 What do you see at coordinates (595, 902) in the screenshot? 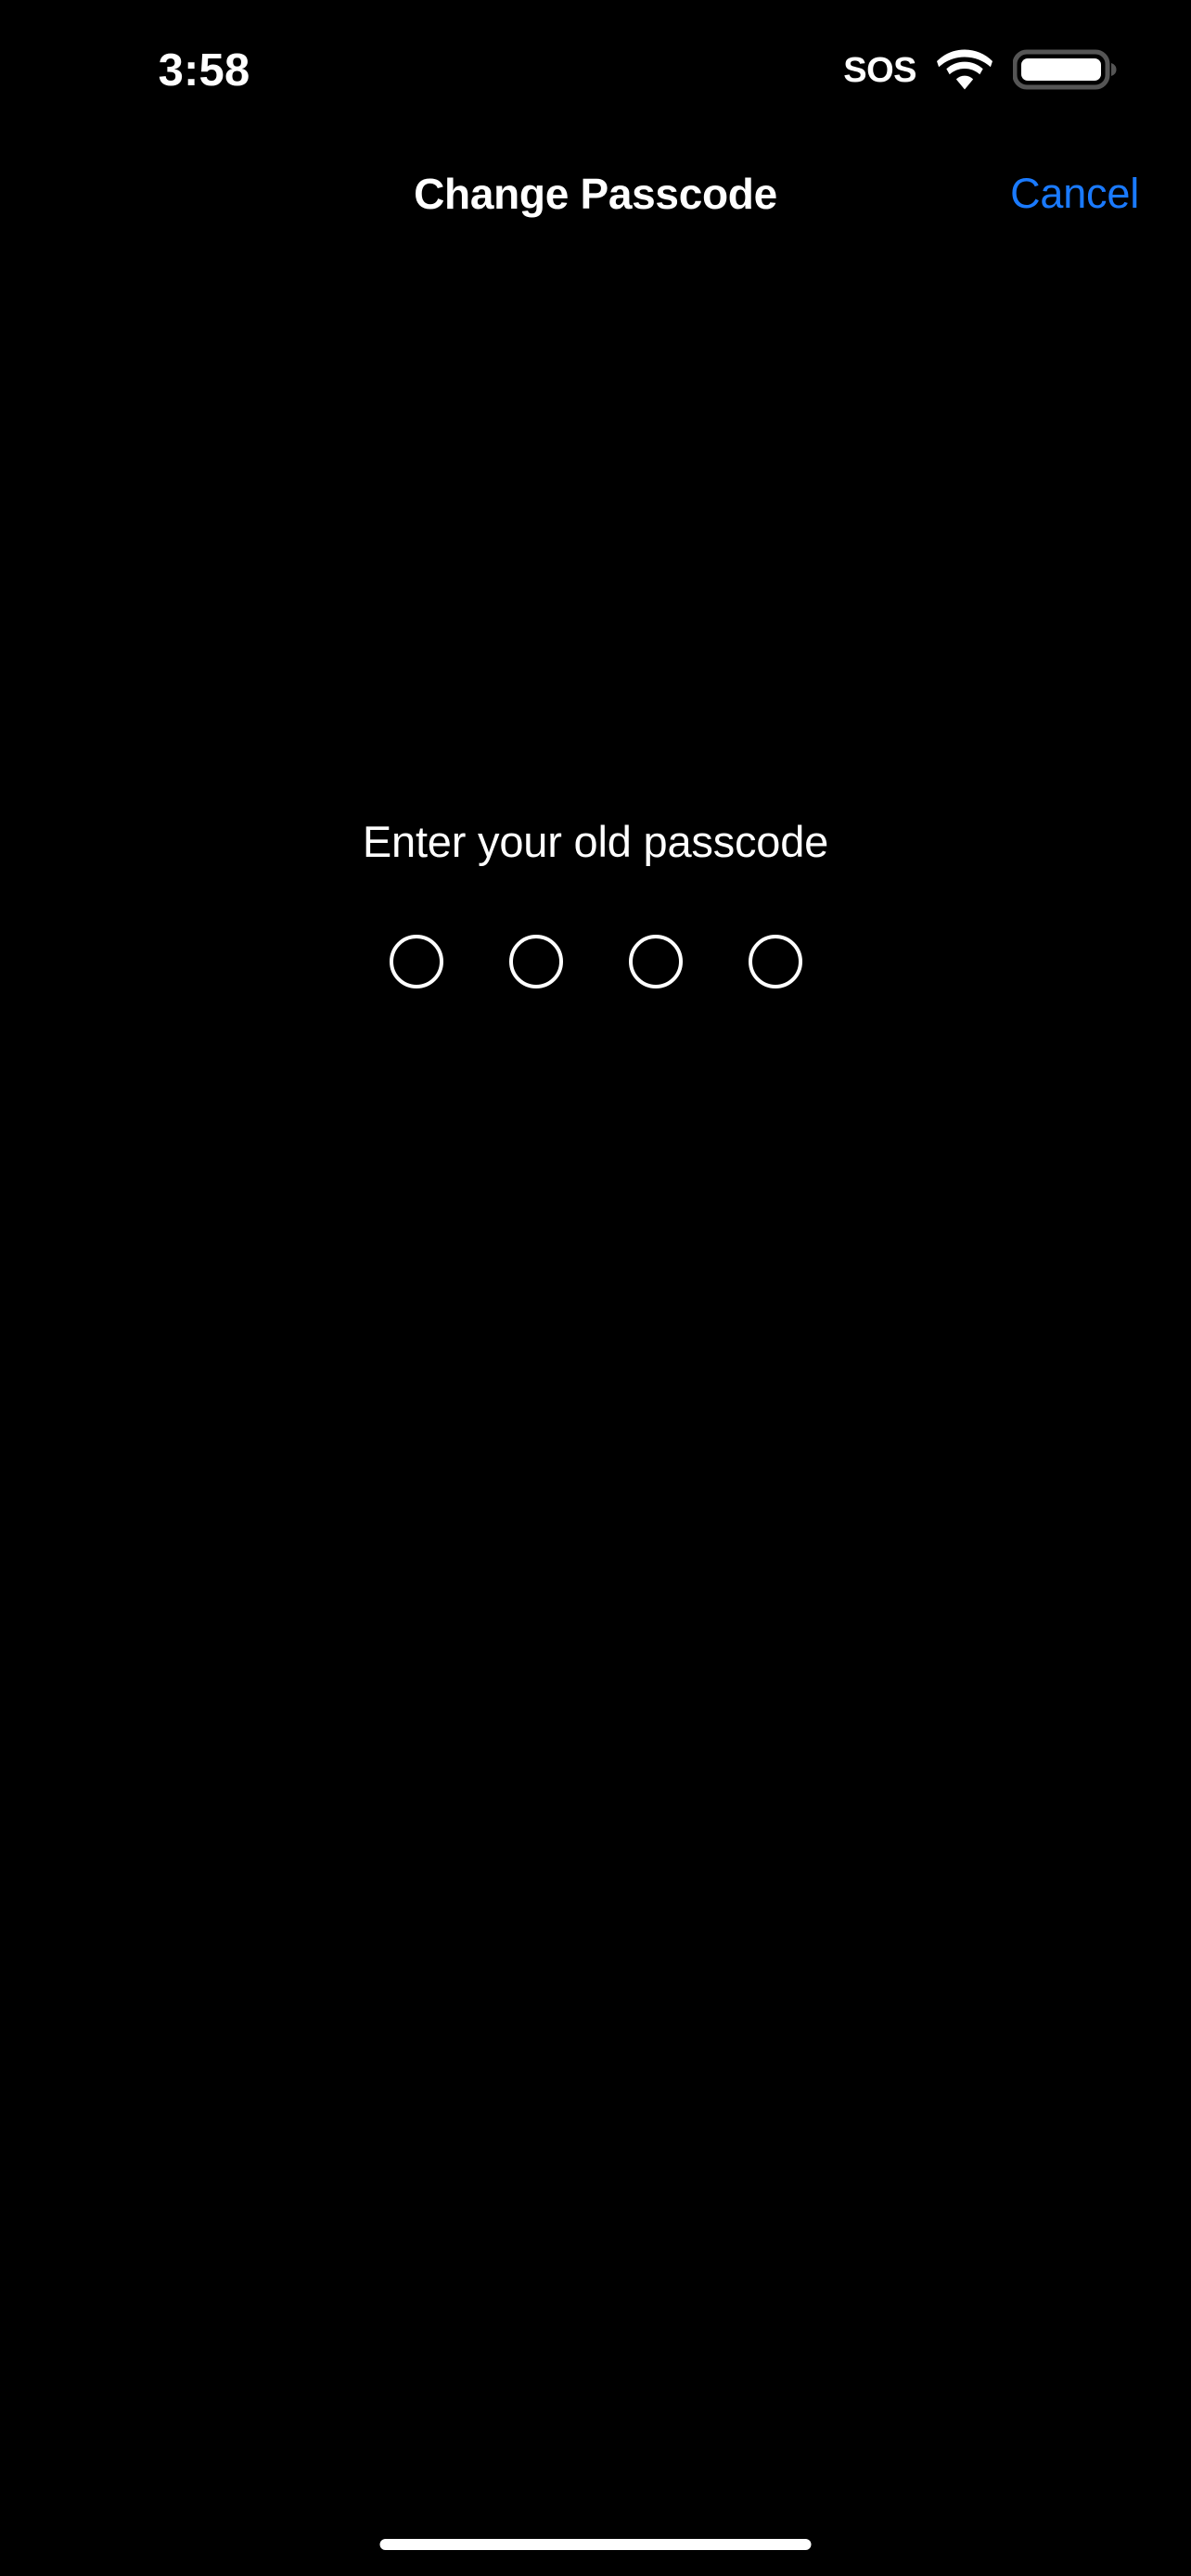
I see `passcode-entry-area: Enter your old passcode` at bounding box center [595, 902].